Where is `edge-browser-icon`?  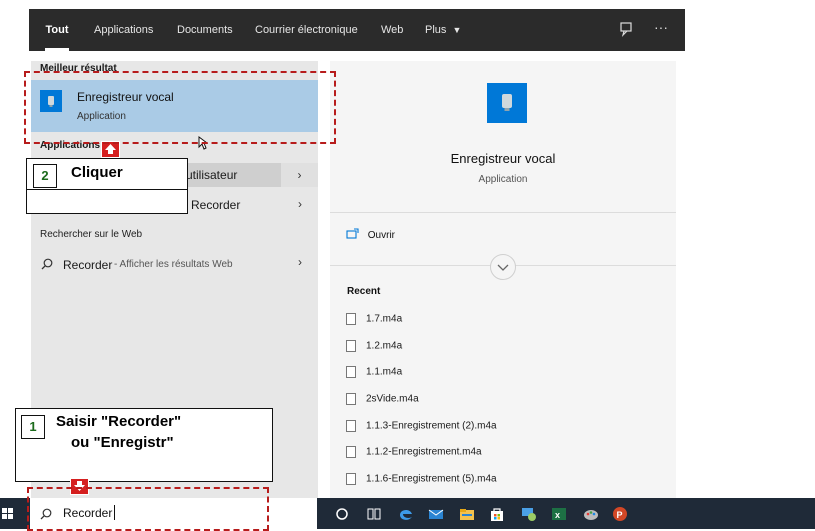 edge-browser-icon is located at coordinates (406, 514).